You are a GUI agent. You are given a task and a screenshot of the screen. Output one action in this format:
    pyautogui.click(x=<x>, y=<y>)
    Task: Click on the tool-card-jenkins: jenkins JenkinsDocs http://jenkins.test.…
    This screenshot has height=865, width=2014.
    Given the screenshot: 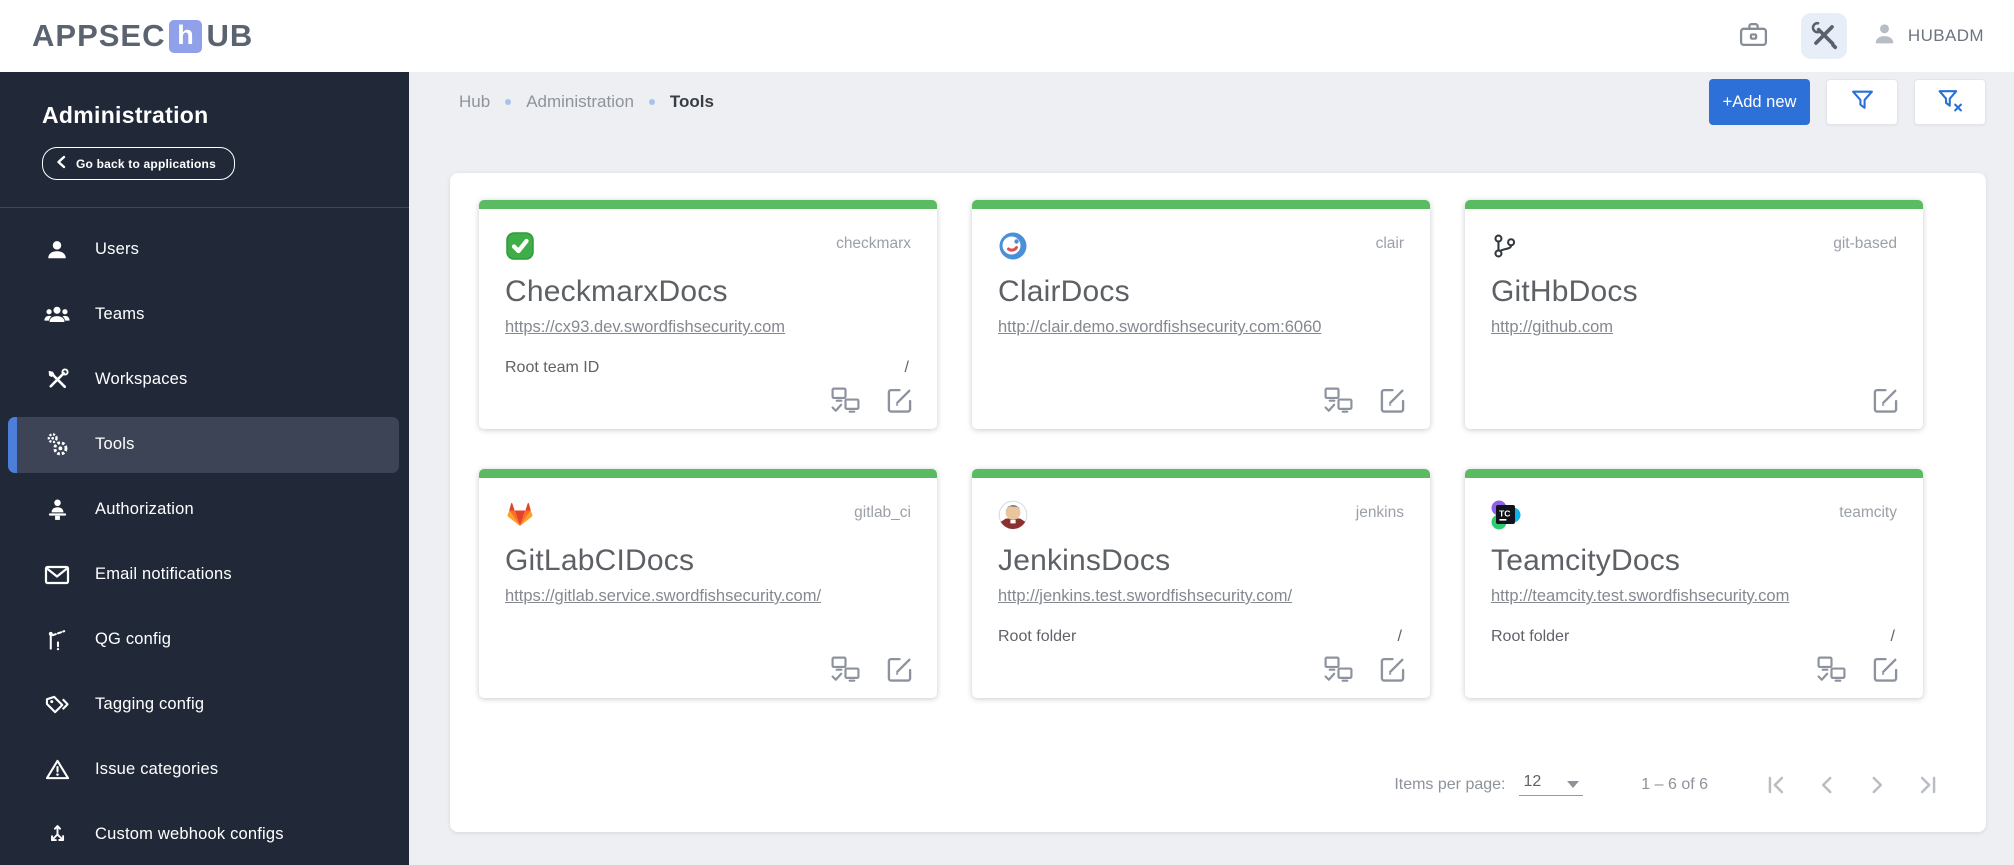 What is the action you would take?
    pyautogui.click(x=1201, y=583)
    